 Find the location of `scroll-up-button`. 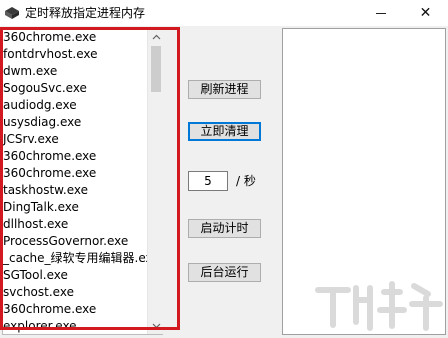

scroll-up-button is located at coordinates (156, 37).